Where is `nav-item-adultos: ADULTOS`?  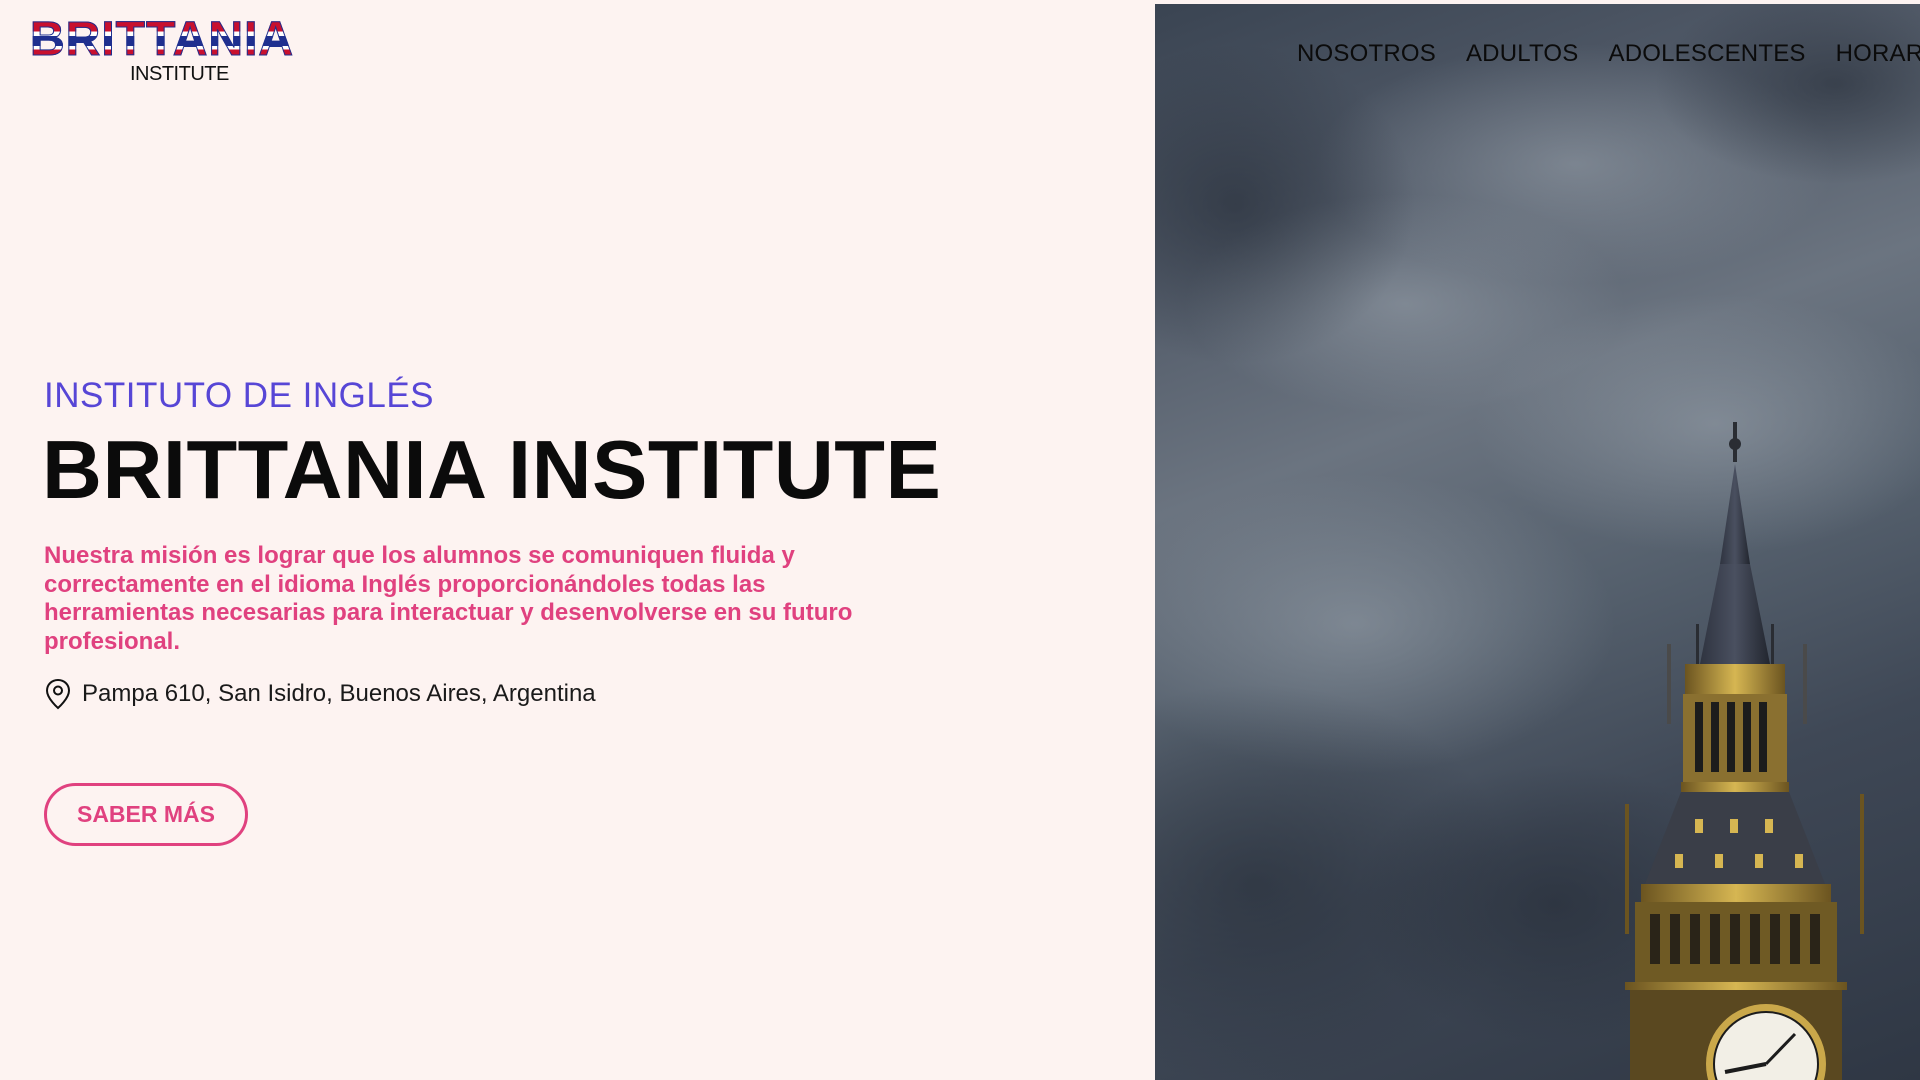 nav-item-adultos: ADULTOS is located at coordinates (1522, 54).